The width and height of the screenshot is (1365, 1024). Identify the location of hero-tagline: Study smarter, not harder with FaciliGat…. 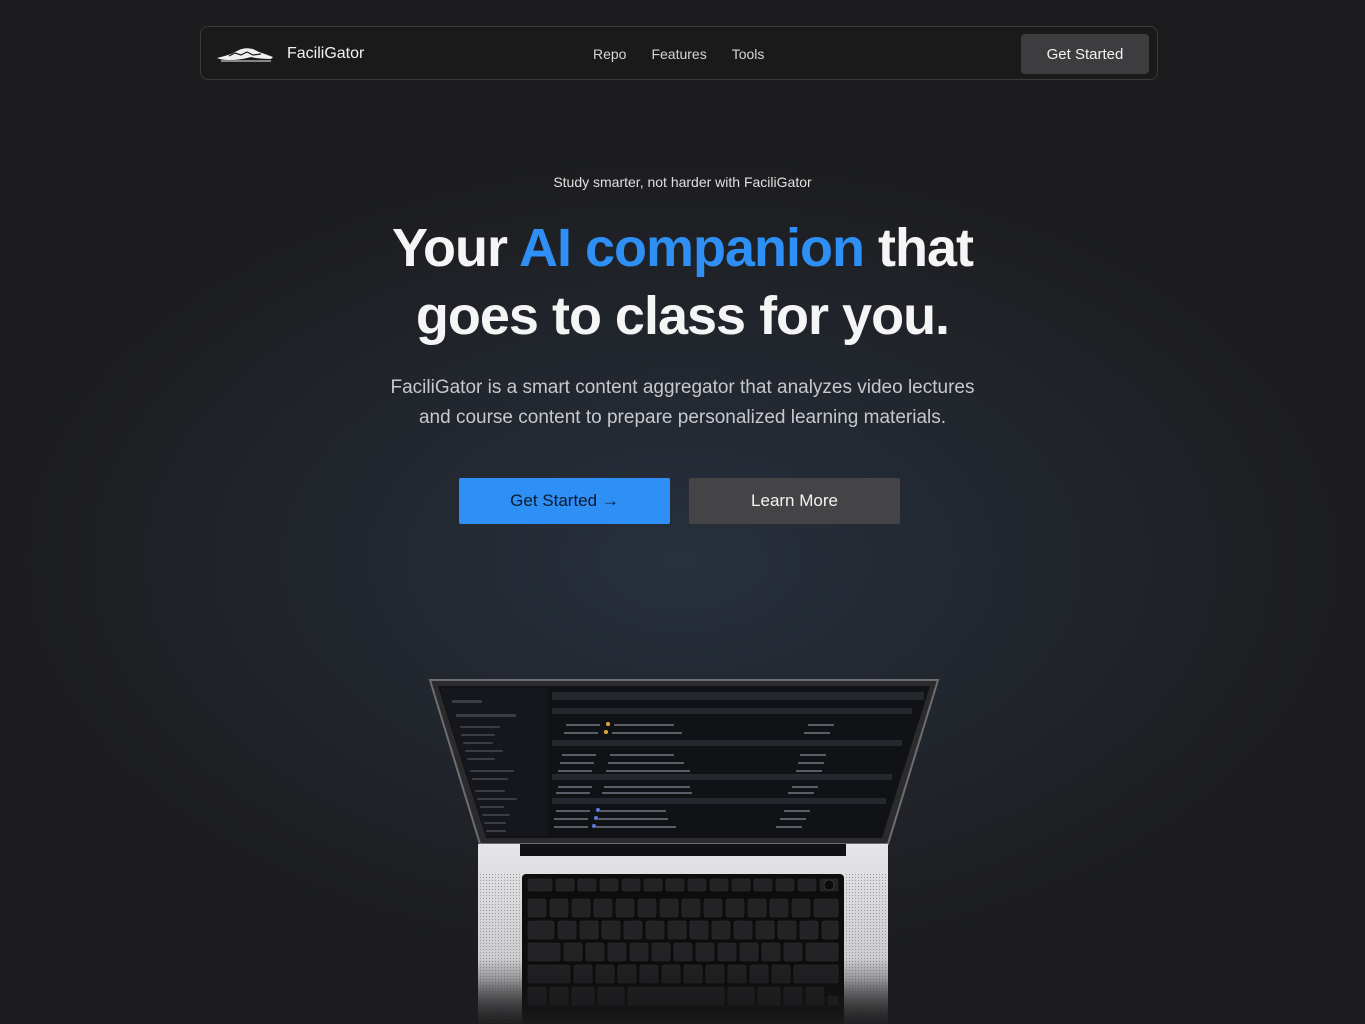
(682, 182).